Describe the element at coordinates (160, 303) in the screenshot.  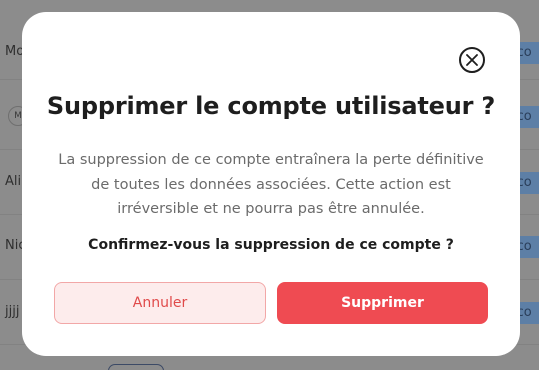
I see `cancel-button: Annuler` at that location.